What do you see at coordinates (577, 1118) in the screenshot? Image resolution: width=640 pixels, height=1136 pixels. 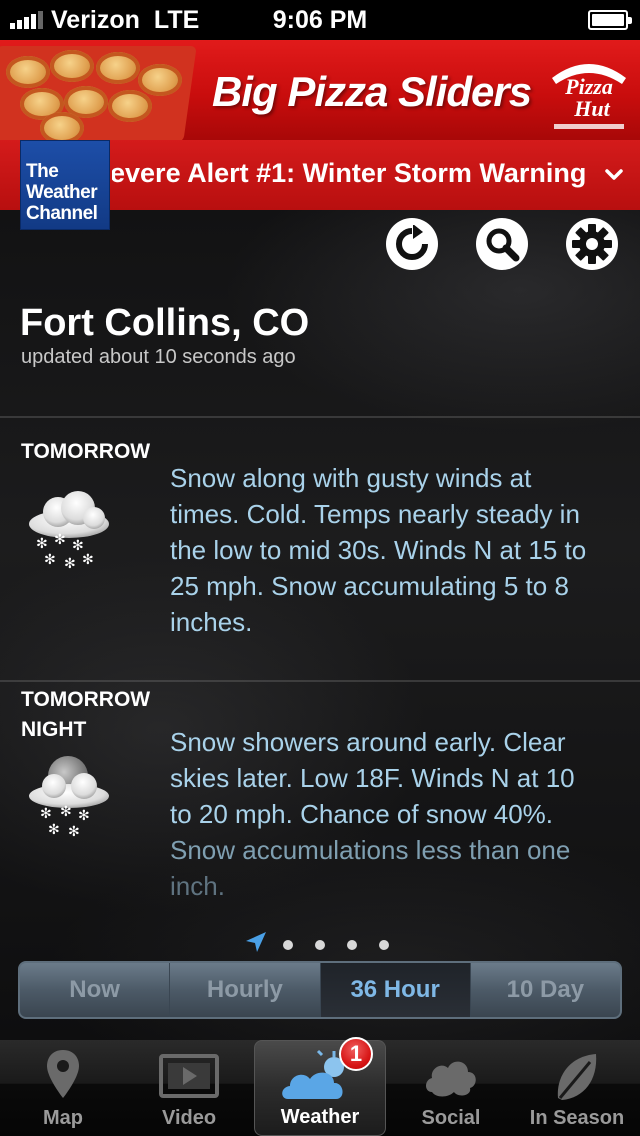 I see `tab-label: In Season` at bounding box center [577, 1118].